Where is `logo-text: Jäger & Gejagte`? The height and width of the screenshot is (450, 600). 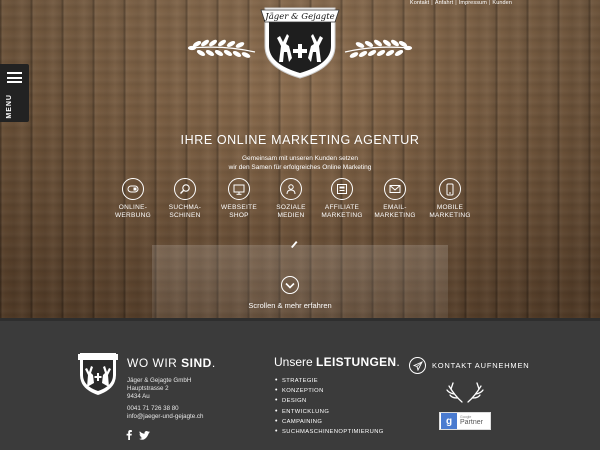 logo-text: Jäger & Gejagte is located at coordinates (298, 17).